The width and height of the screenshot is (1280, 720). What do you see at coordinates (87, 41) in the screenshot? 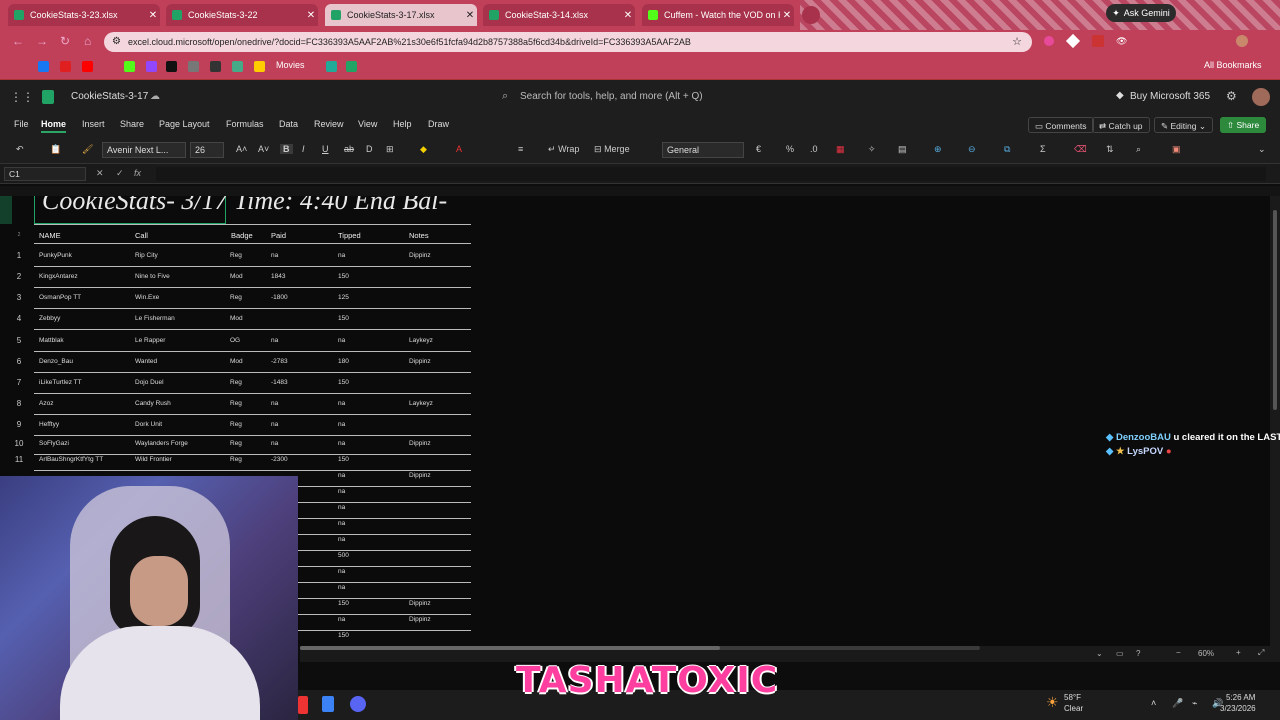
I see `home-icon: ⌂` at bounding box center [87, 41].